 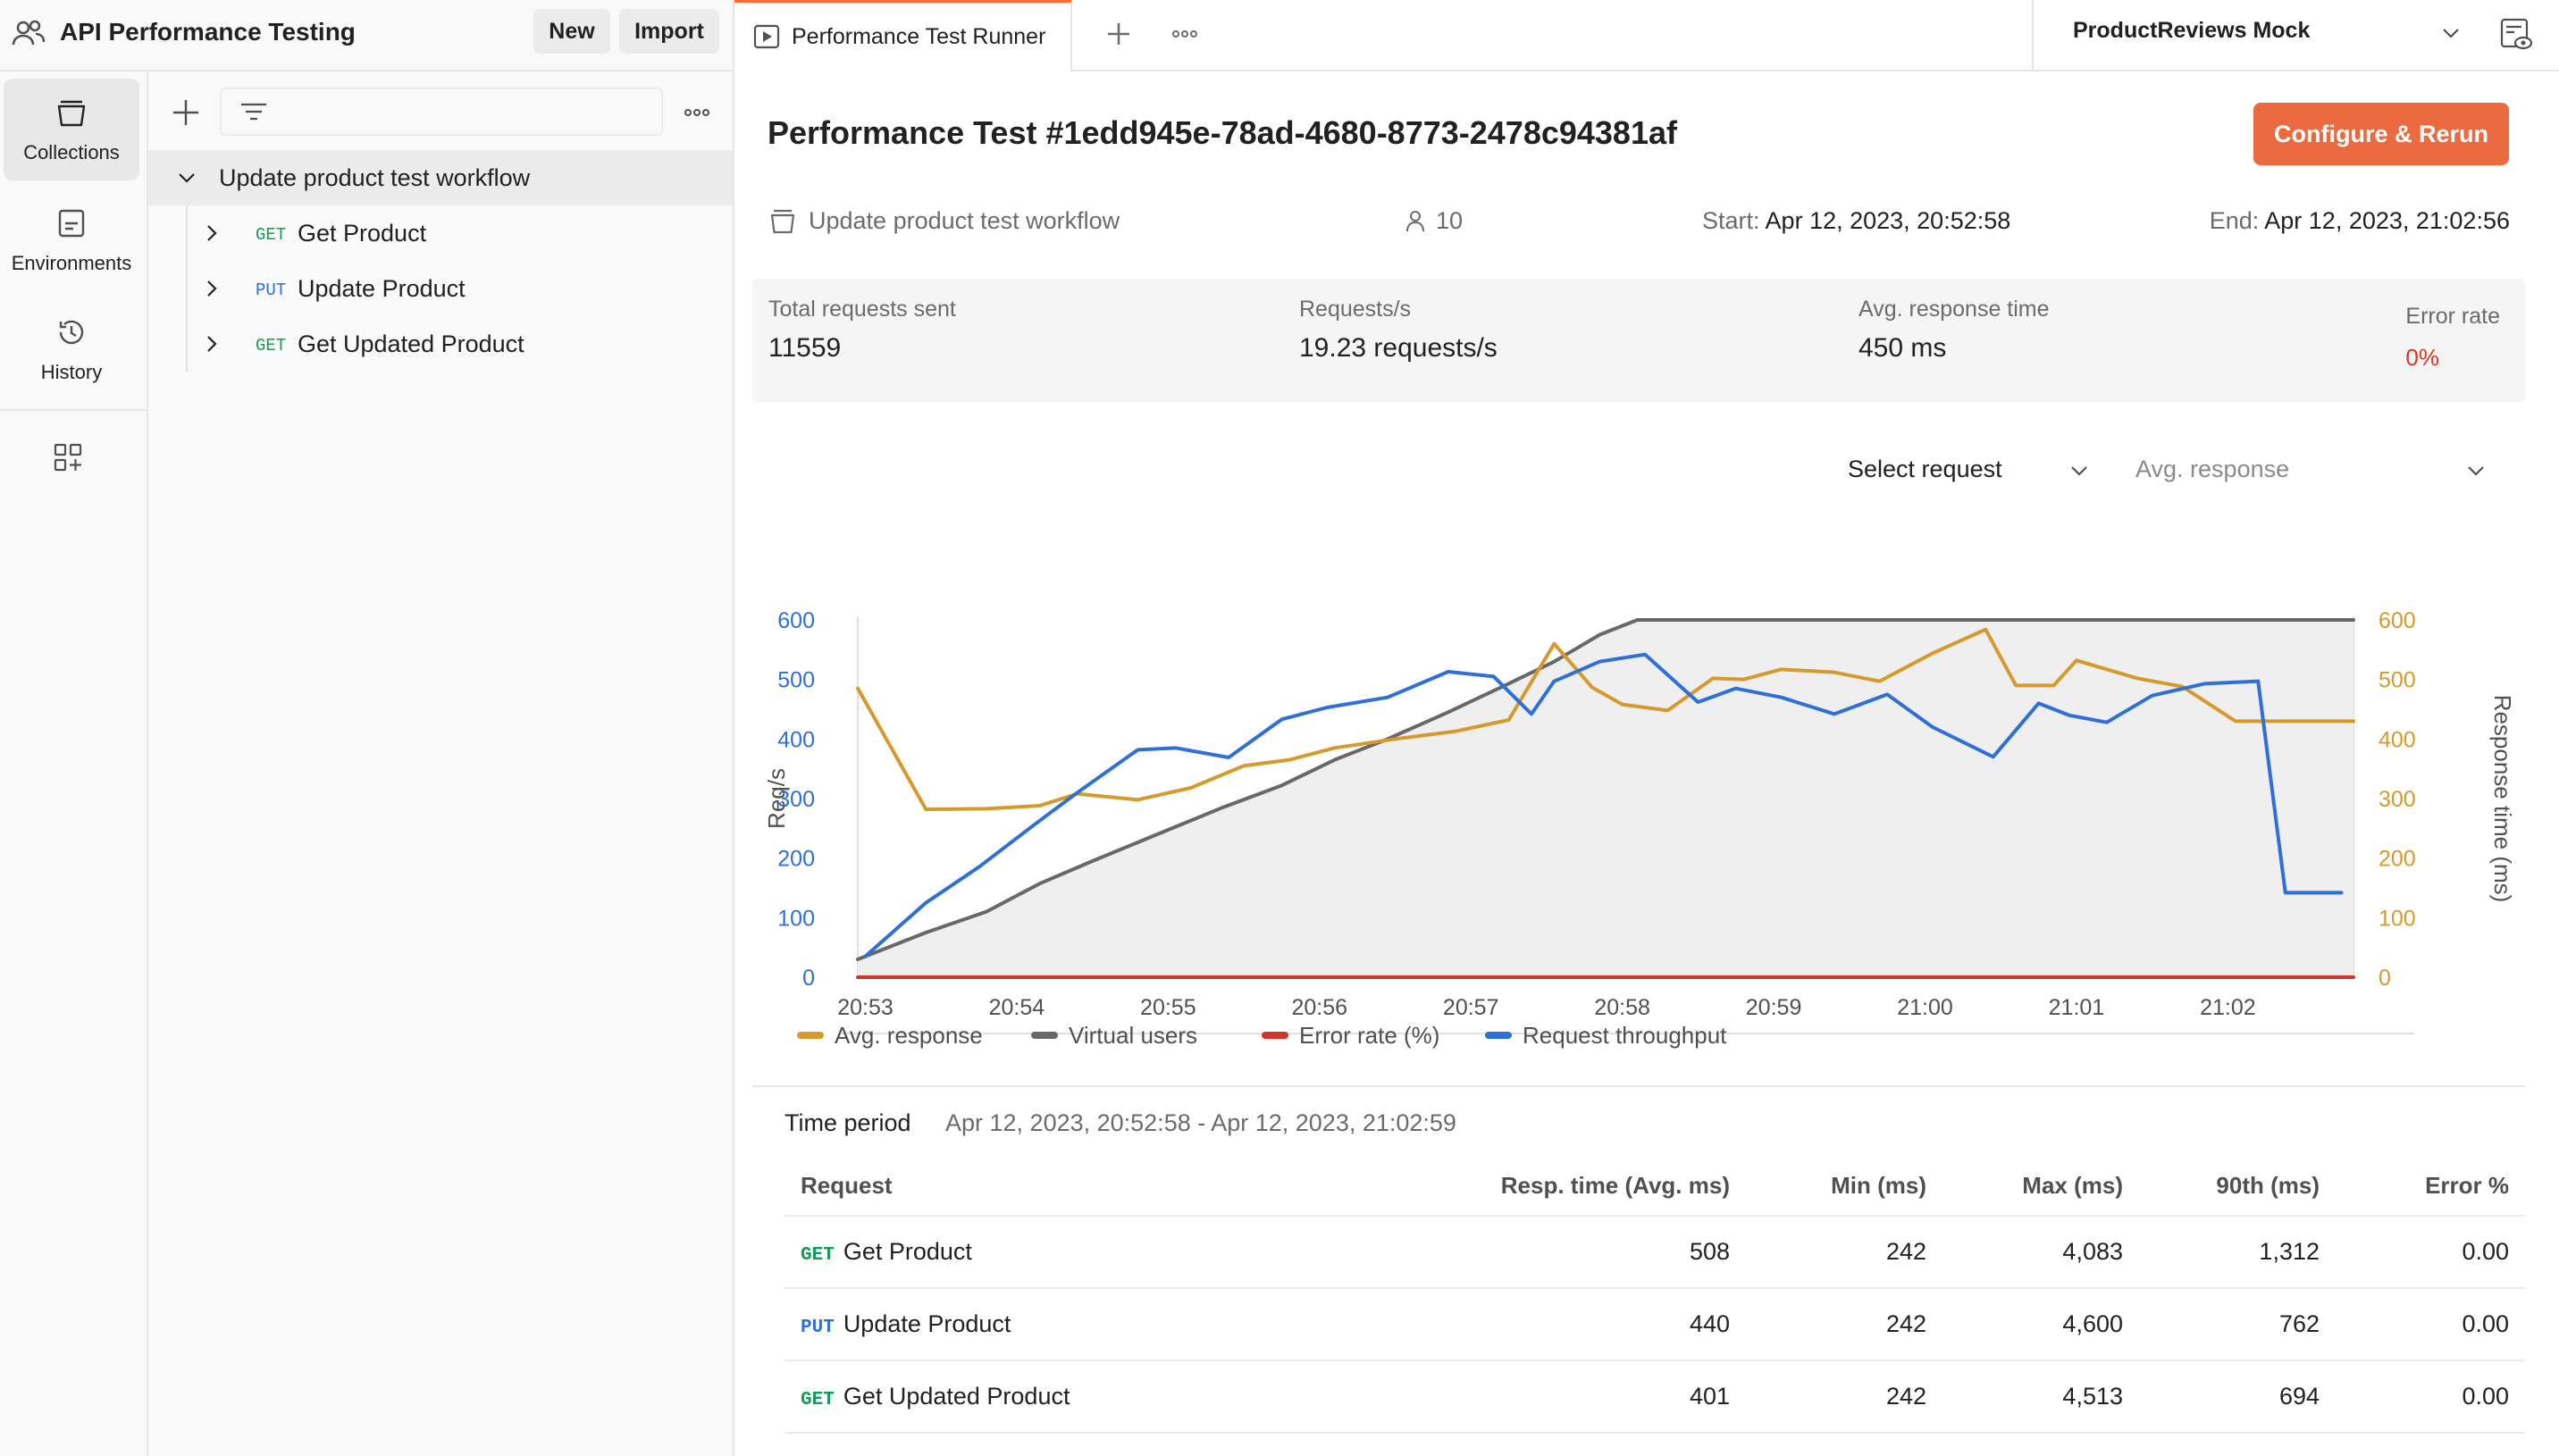 I want to click on run-collection-link: Update product test workflow, so click(x=964, y=221).